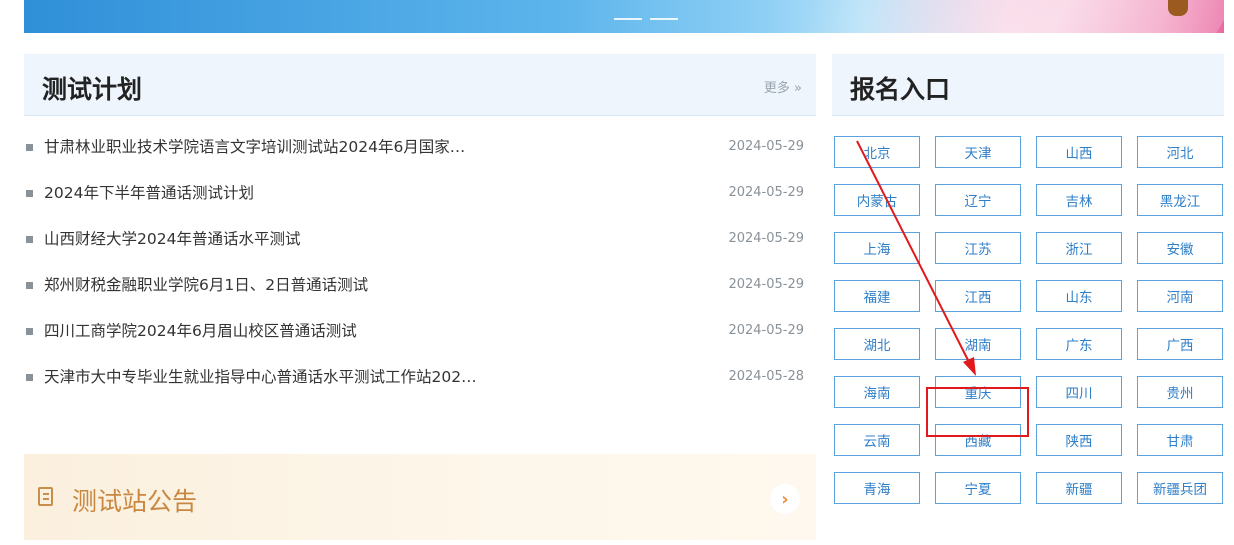  What do you see at coordinates (1079, 488) in the screenshot?
I see `province-button-xinjiang: 新疆` at bounding box center [1079, 488].